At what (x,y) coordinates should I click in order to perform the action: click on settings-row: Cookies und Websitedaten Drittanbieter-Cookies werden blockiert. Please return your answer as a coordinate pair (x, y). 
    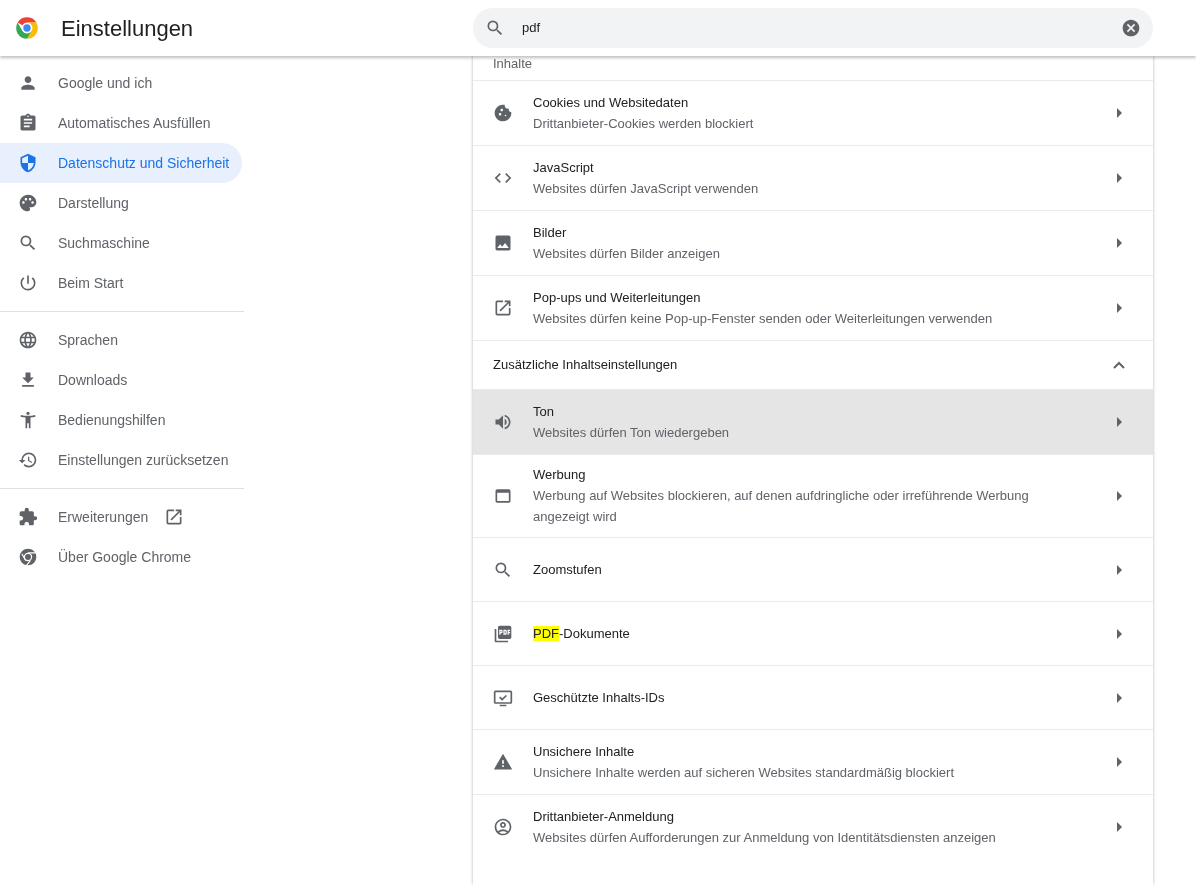
    Looking at the image, I should click on (813, 112).